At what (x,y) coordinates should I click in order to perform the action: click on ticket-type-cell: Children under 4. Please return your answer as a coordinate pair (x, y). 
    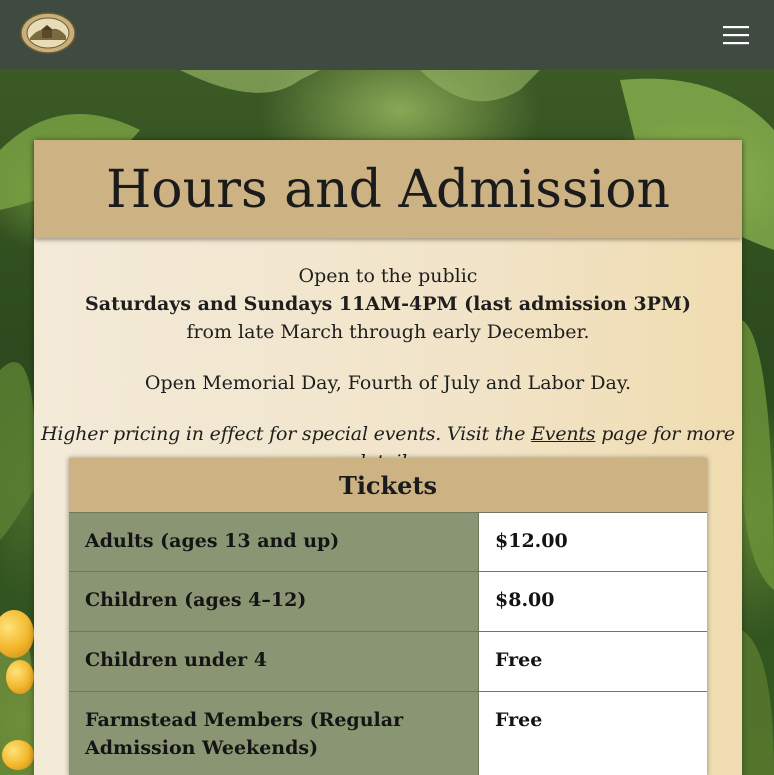
    Looking at the image, I should click on (273, 661).